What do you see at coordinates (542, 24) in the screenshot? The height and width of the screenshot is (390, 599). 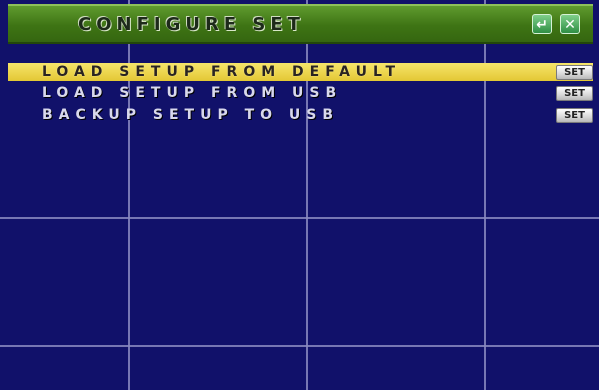 I see `enter-arrow-icon: ↵` at bounding box center [542, 24].